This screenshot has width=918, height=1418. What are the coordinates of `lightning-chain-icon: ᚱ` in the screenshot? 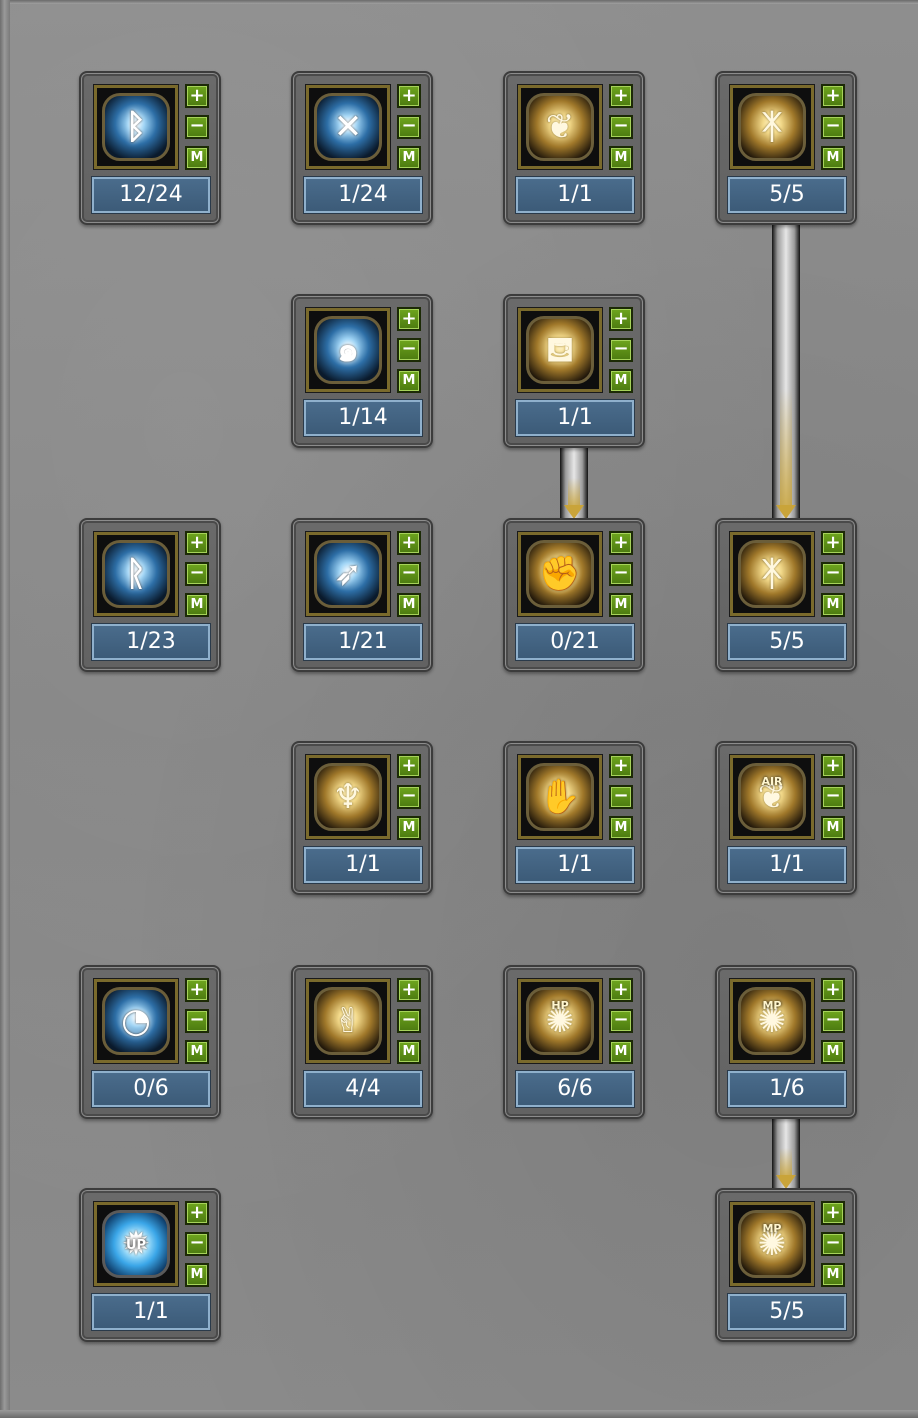 It's located at (136, 574).